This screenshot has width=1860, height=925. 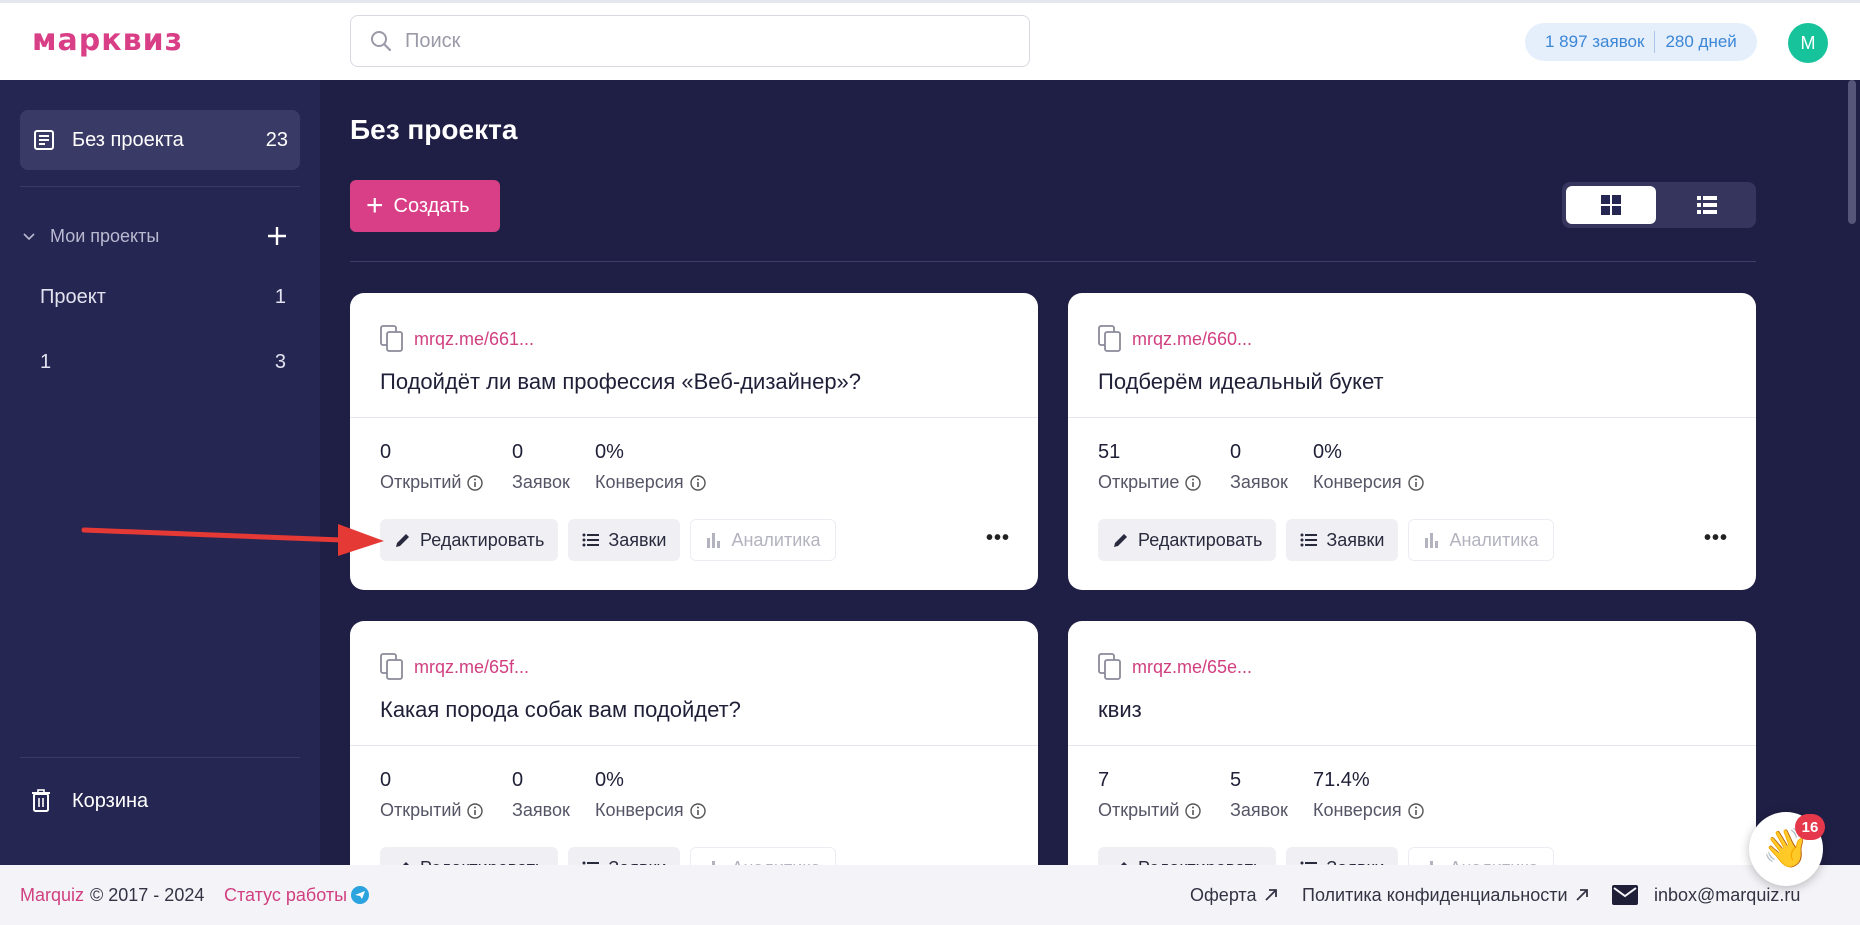 What do you see at coordinates (277, 236) in the screenshot?
I see `add-project-icon` at bounding box center [277, 236].